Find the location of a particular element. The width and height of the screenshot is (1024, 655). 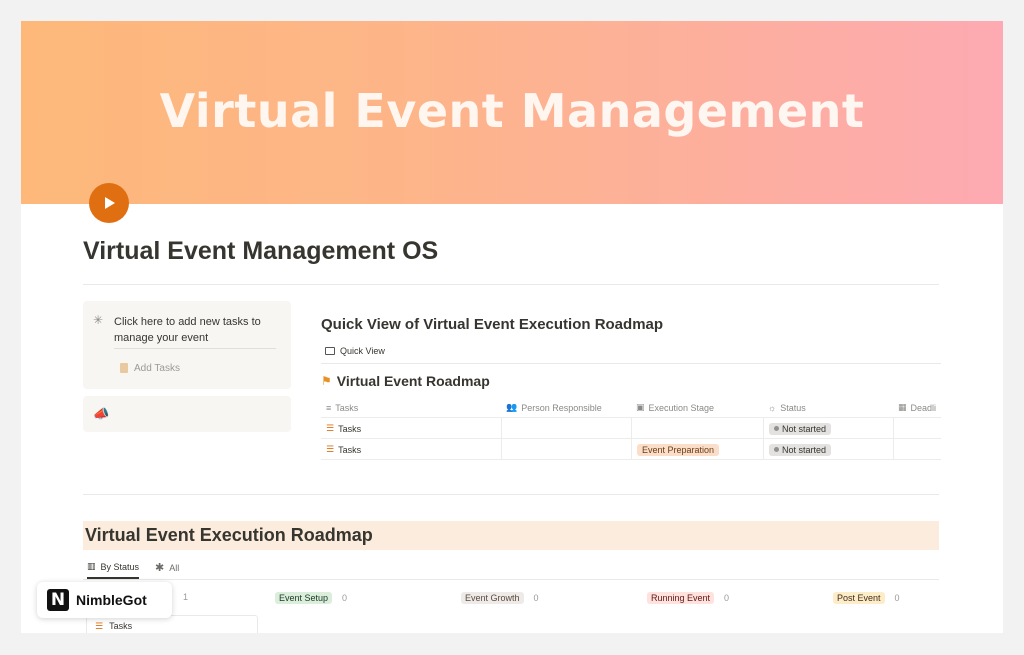

board-icon: ▥ is located at coordinates (91, 566).